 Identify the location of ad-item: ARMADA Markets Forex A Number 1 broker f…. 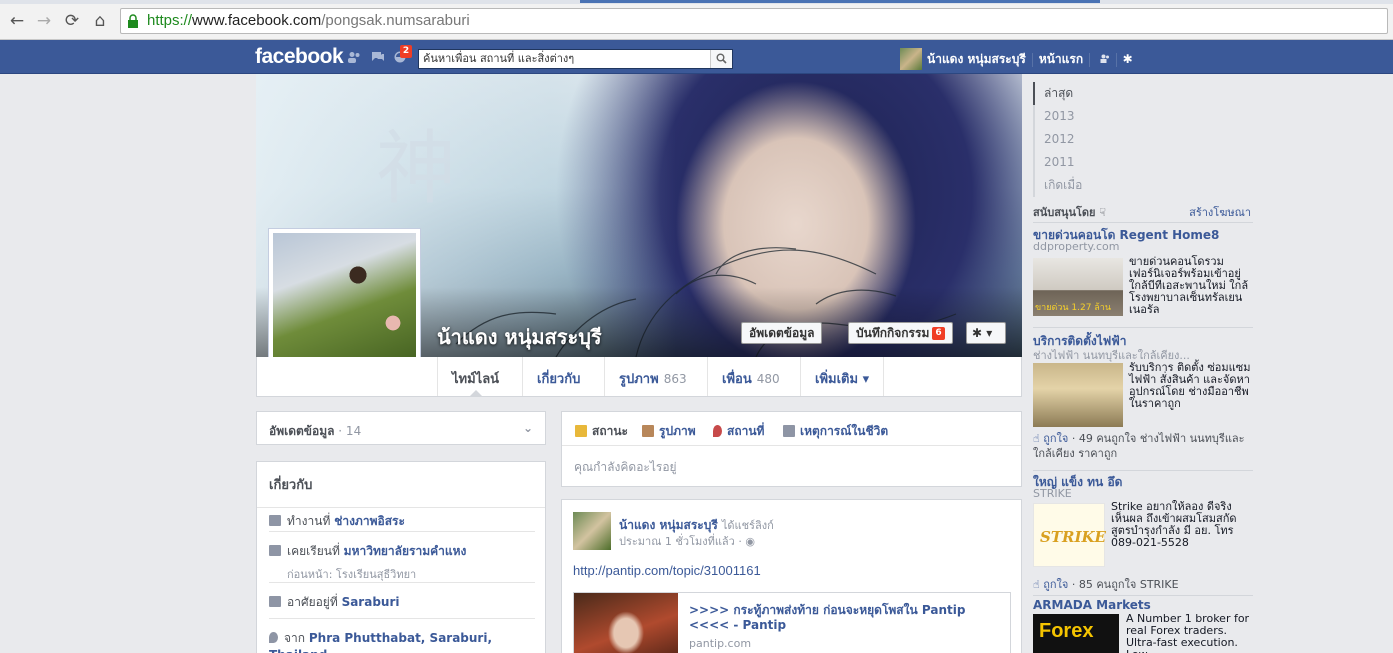
(1143, 624).